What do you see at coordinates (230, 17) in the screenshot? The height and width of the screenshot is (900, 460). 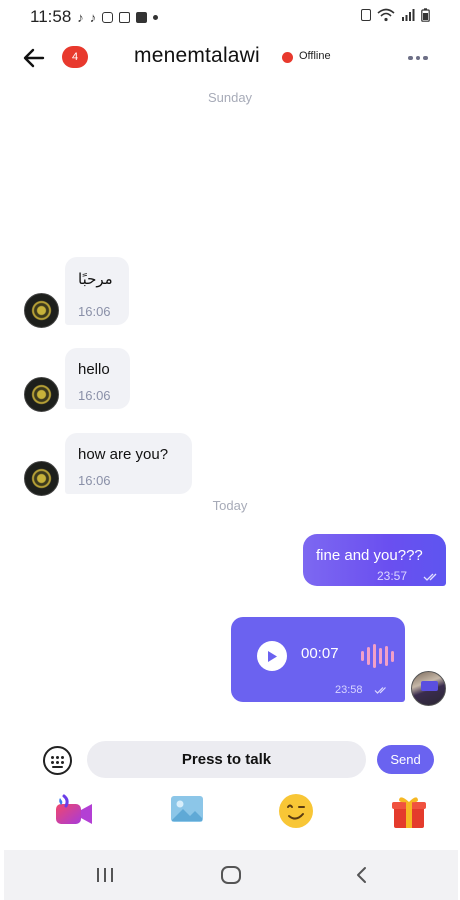 I see `status-bar: 11:58 ♪ ♪` at bounding box center [230, 17].